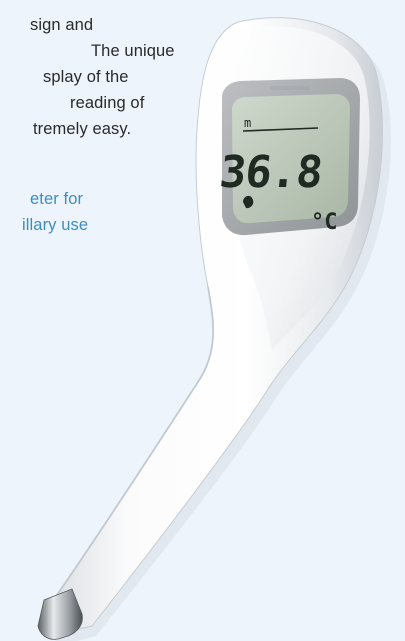  Describe the element at coordinates (270, 172) in the screenshot. I see `lcd-temperature-reading: 36.8` at that location.